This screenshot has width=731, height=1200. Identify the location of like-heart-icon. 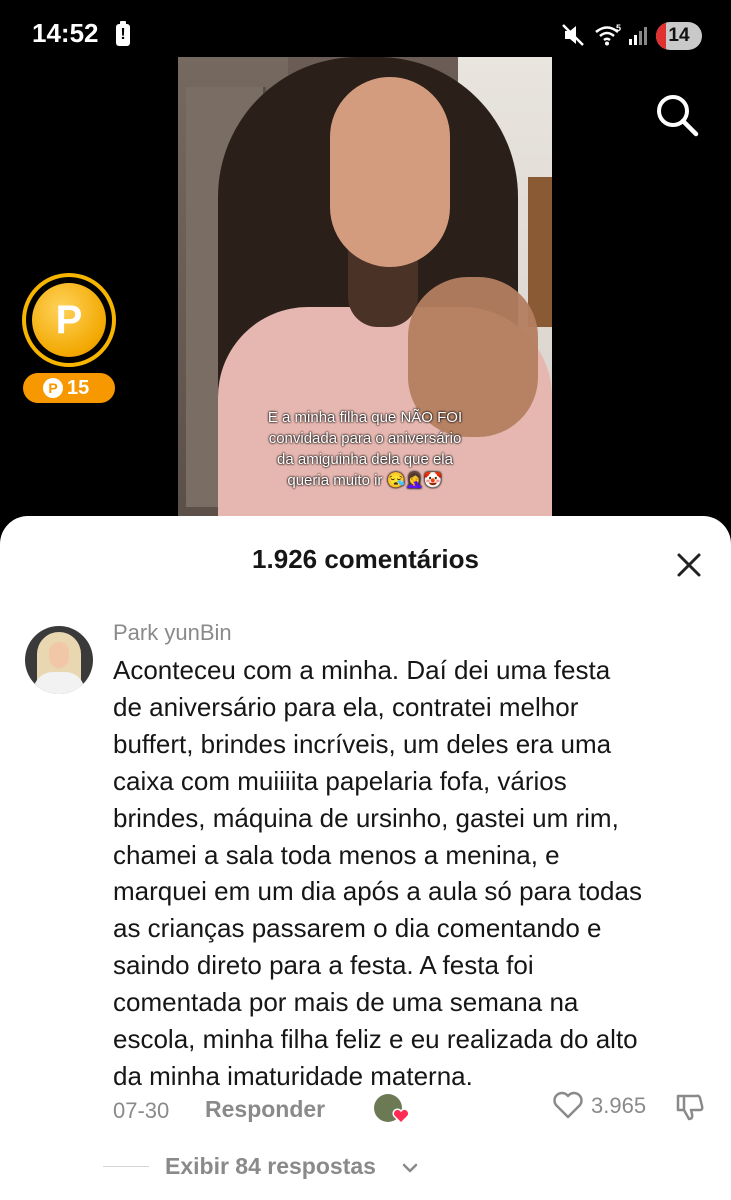
(568, 1105).